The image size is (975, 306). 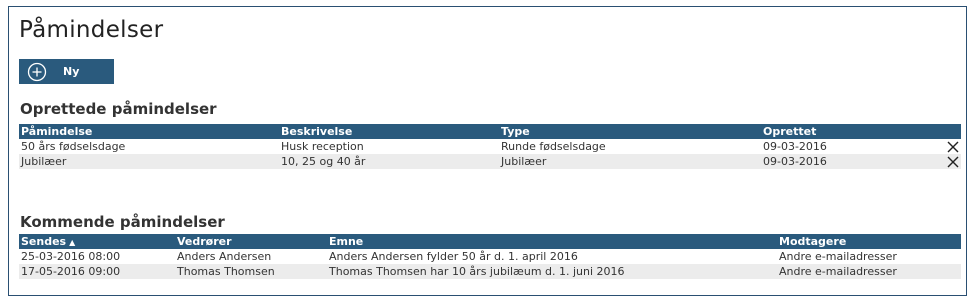 I want to click on regarding-cell: Anders Andersen, so click(x=224, y=256).